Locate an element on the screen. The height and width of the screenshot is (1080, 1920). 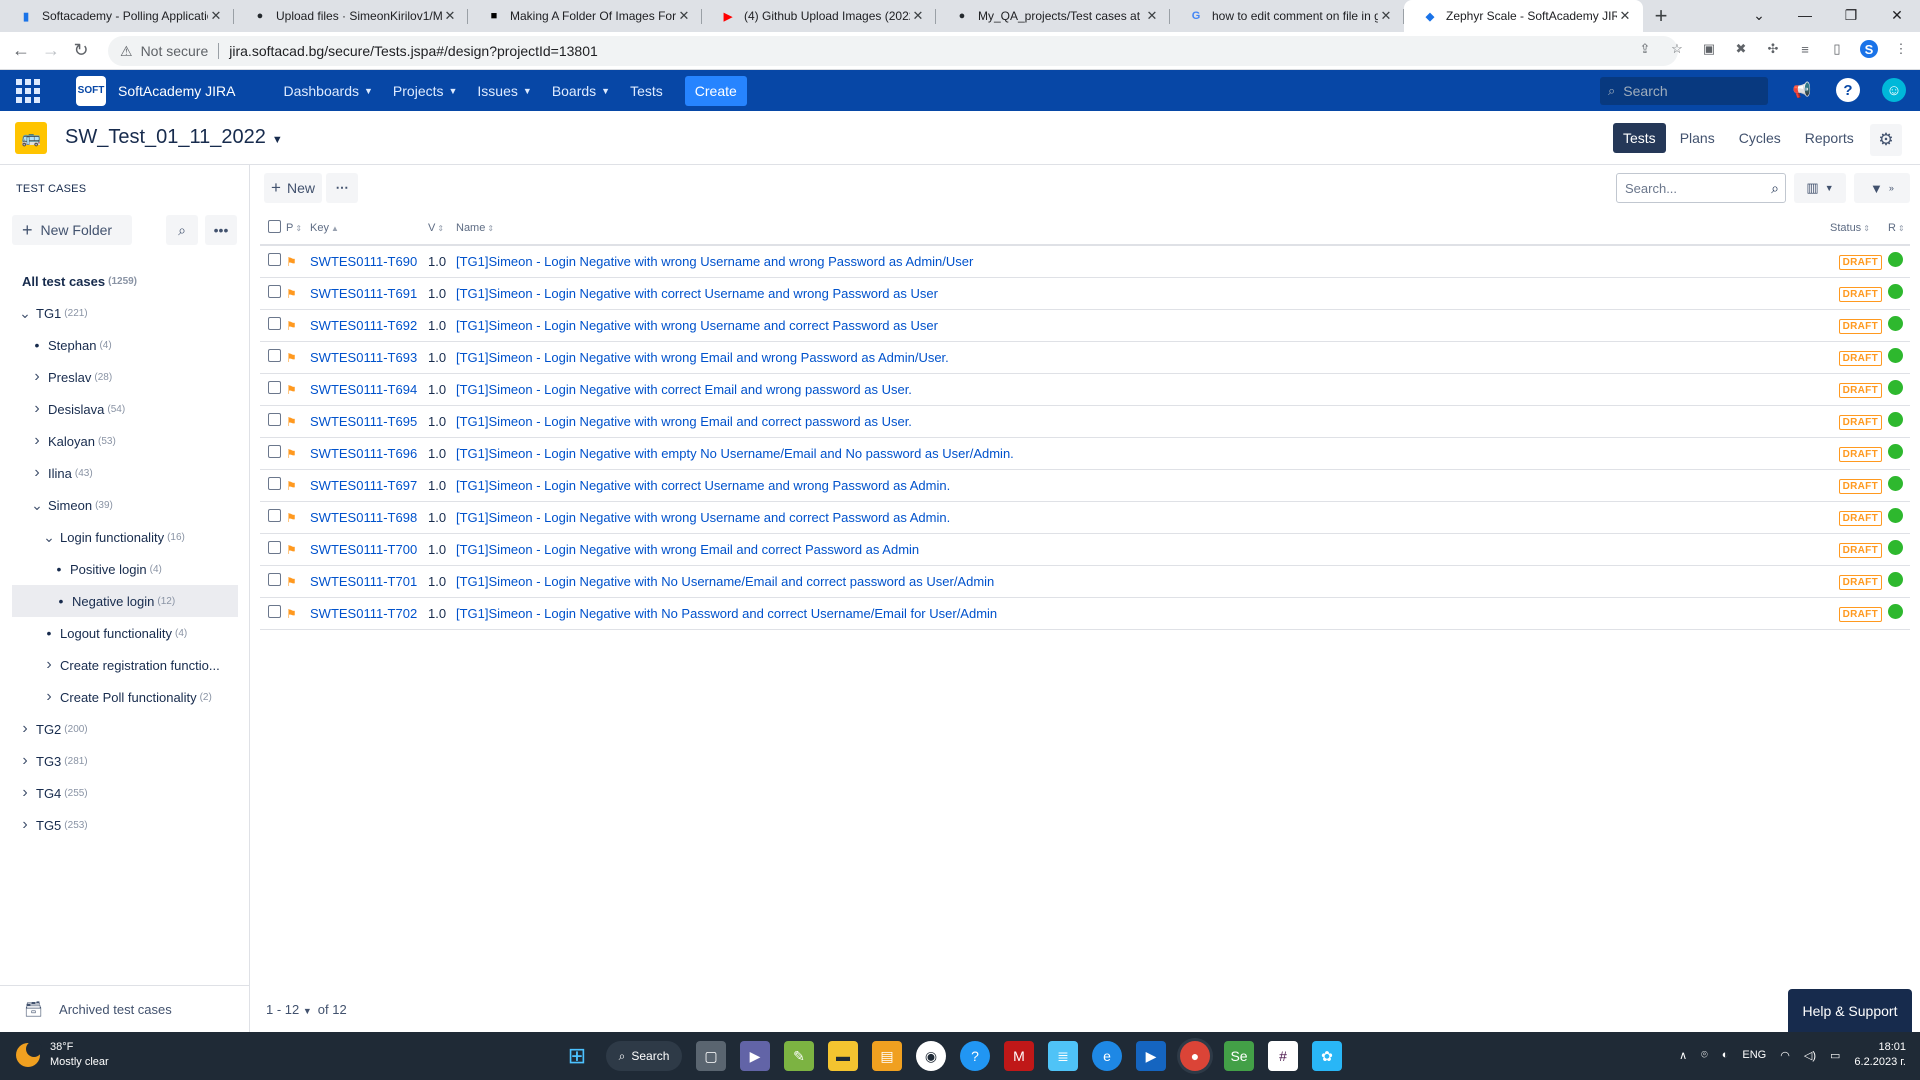
folder-tree-item: › TG4 (255) is located at coordinates (125, 793).